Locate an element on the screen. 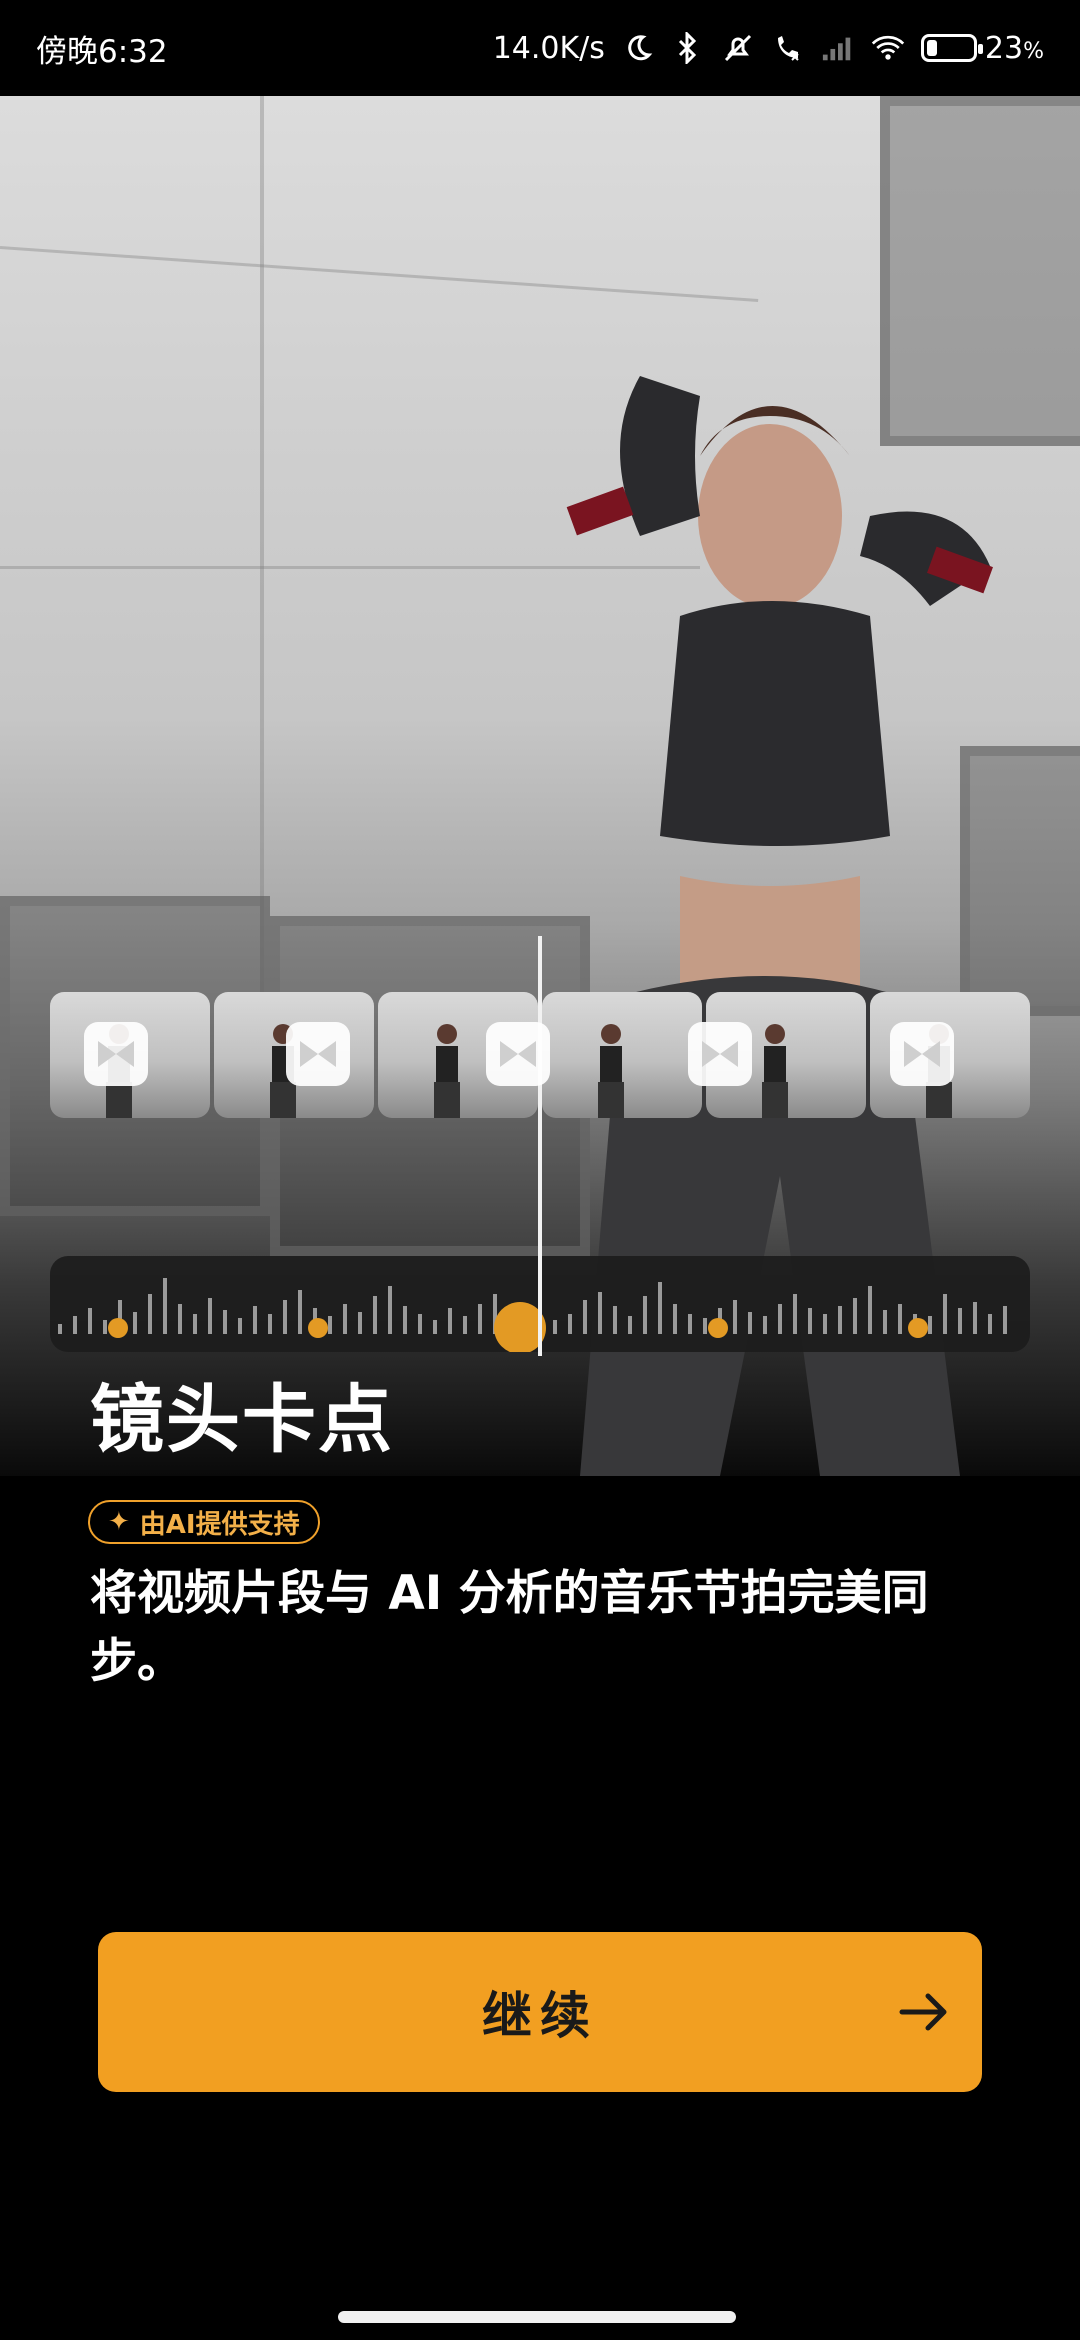 This screenshot has width=1080, height=2340. sparkle-icon: ✦ is located at coordinates (119, 1522).